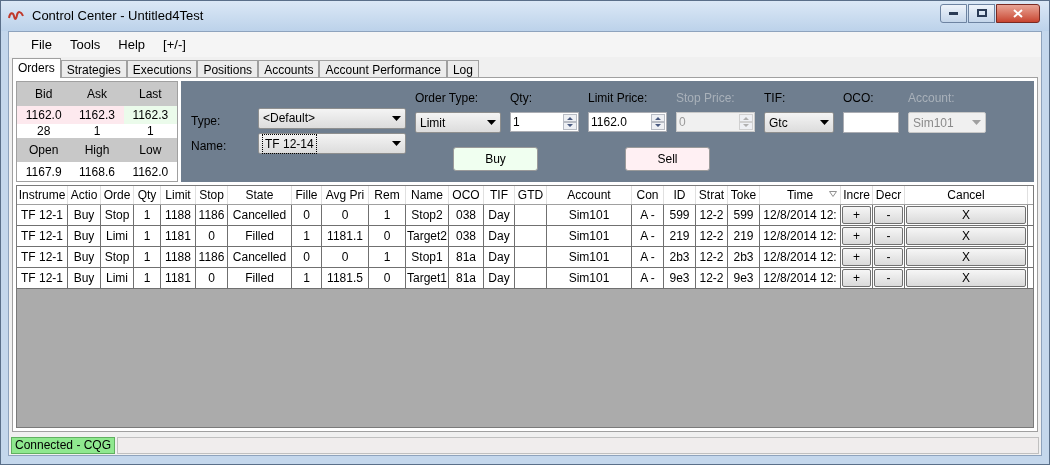 Image resolution: width=1050 pixels, height=465 pixels. Describe the element at coordinates (648, 195) in the screenshot. I see `column-header: Con` at that location.